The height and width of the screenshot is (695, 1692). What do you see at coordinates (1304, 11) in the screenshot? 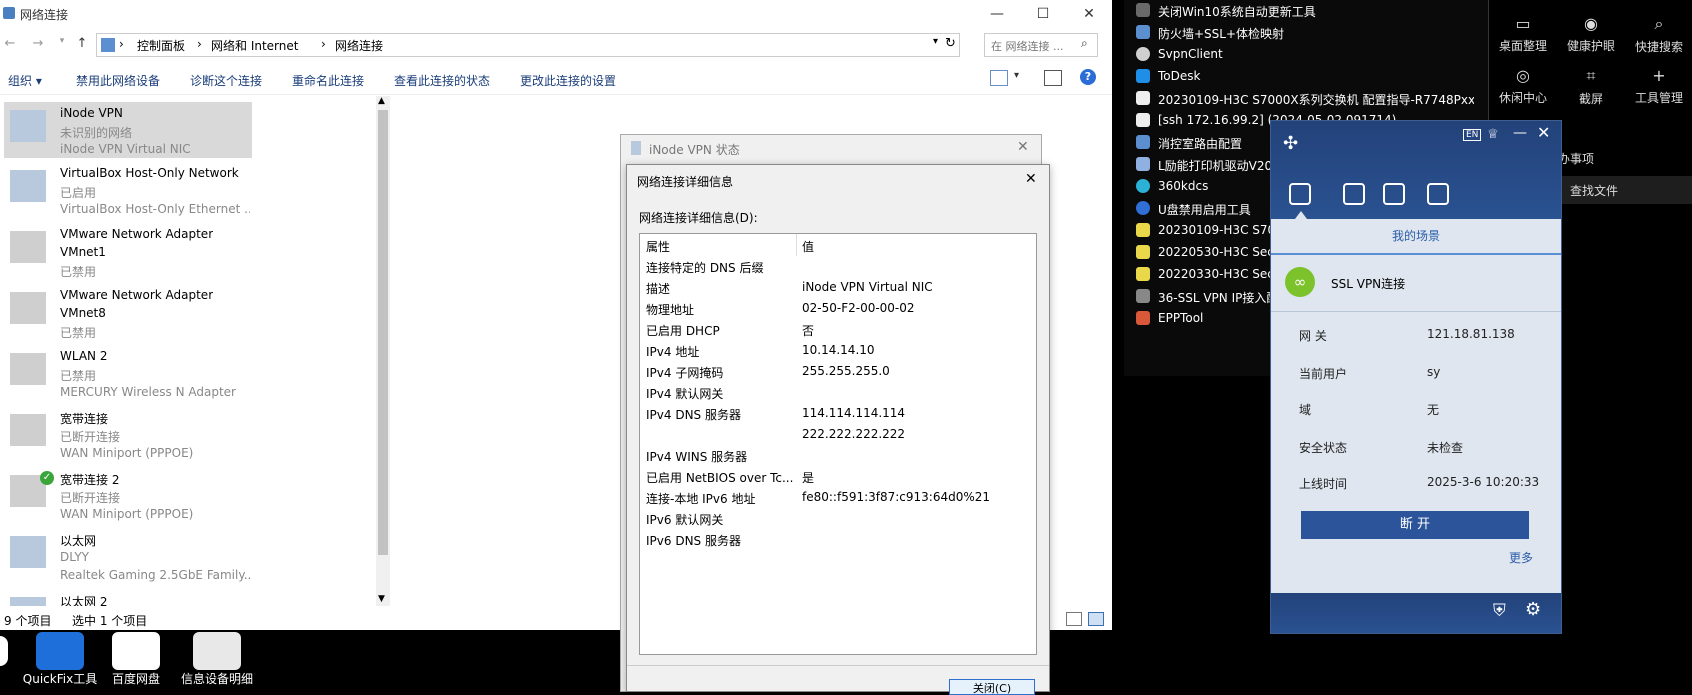
I see `list-item: 关闭Win10系统自动更新工具` at bounding box center [1304, 11].